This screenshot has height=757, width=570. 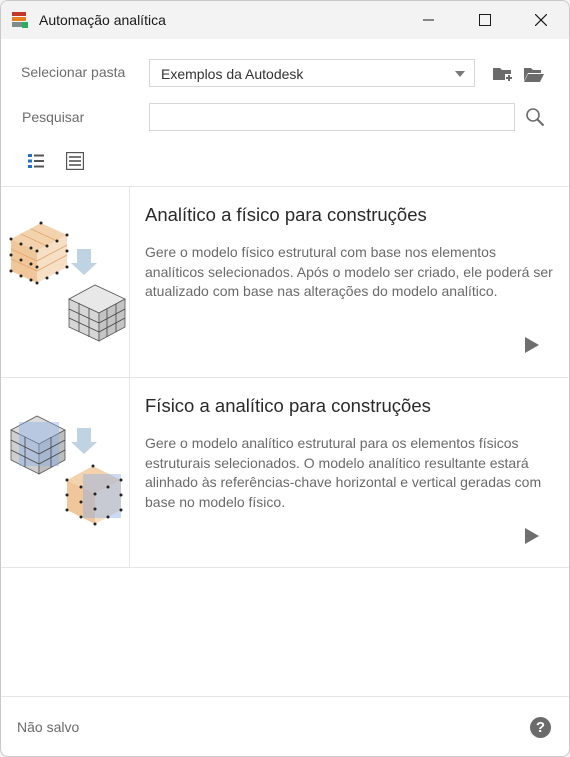 I want to click on detail-view-icon, so click(x=75, y=161).